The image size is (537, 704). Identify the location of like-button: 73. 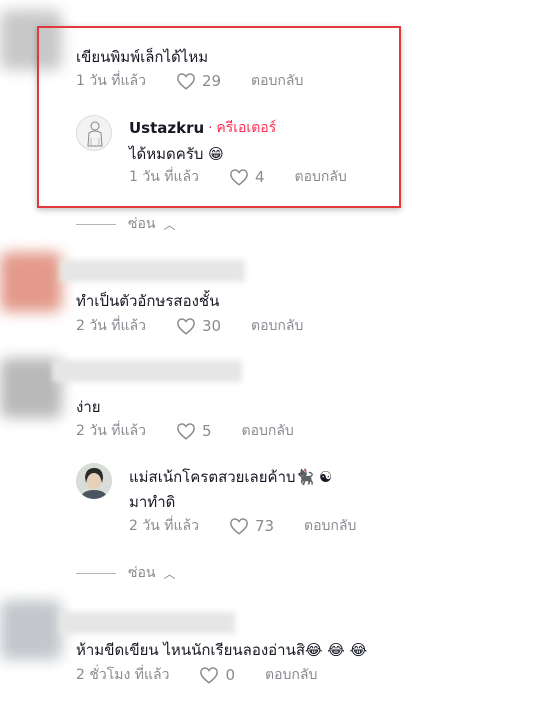
(251, 526).